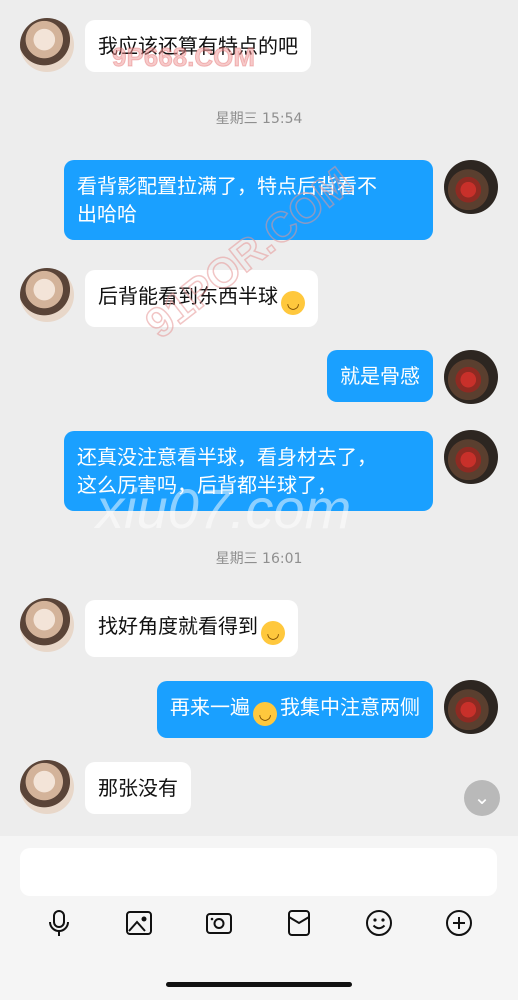  I want to click on timestamp: 星期三 15:54, so click(259, 119).